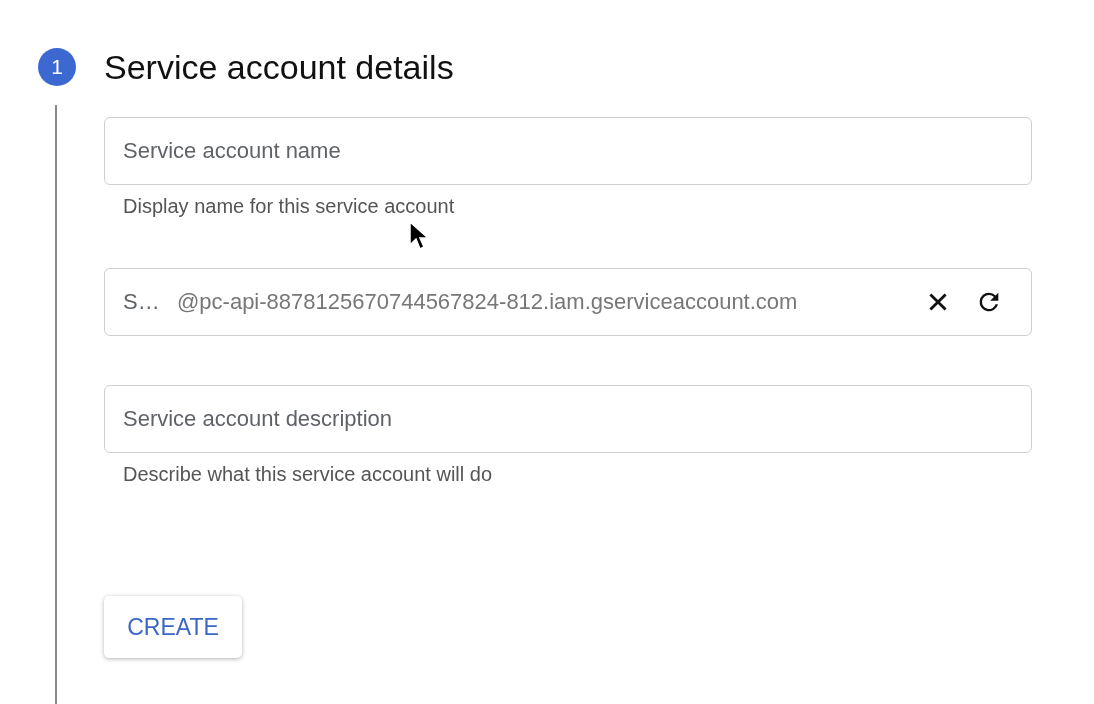 The height and width of the screenshot is (704, 1094). What do you see at coordinates (568, 419) in the screenshot?
I see `text-field: Service account description` at bounding box center [568, 419].